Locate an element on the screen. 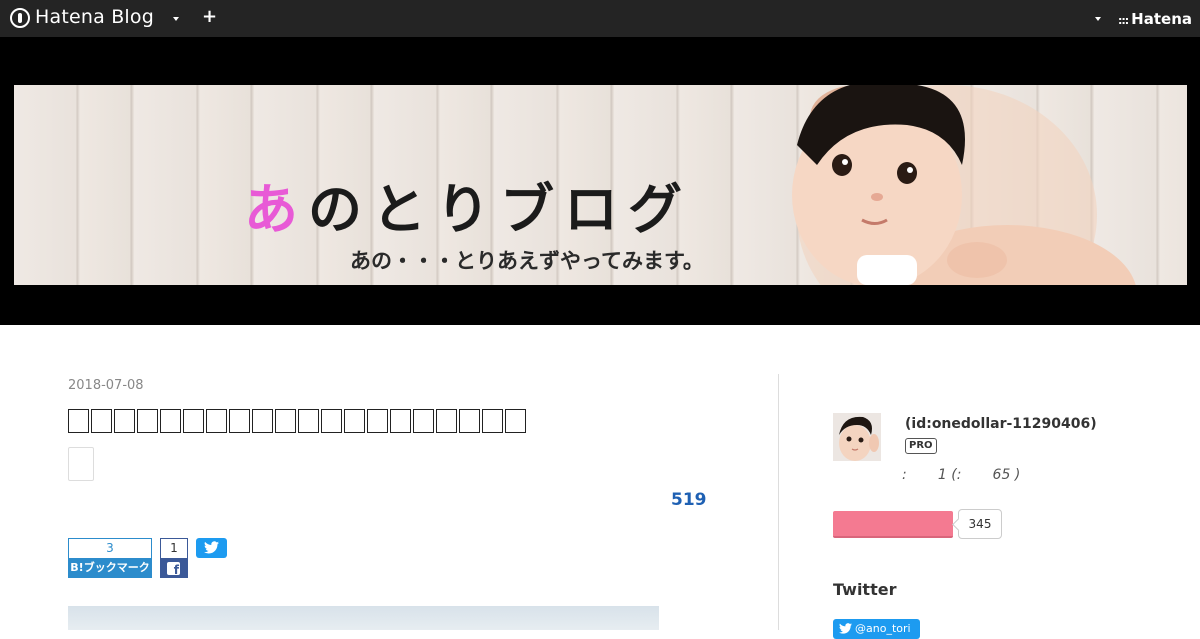 The height and width of the screenshot is (639, 1200). column-divider is located at coordinates (778, 502).